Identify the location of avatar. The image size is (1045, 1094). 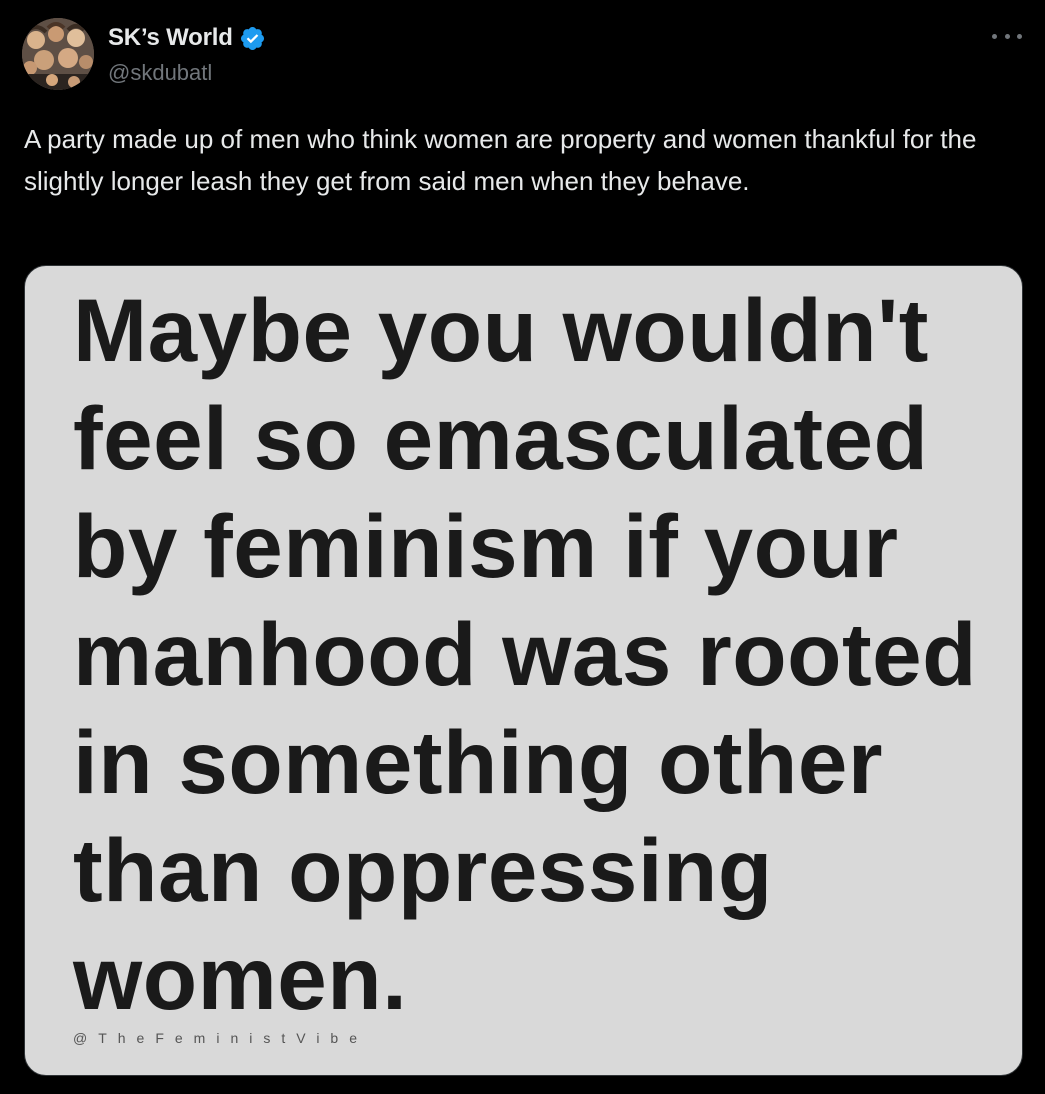
(58, 54).